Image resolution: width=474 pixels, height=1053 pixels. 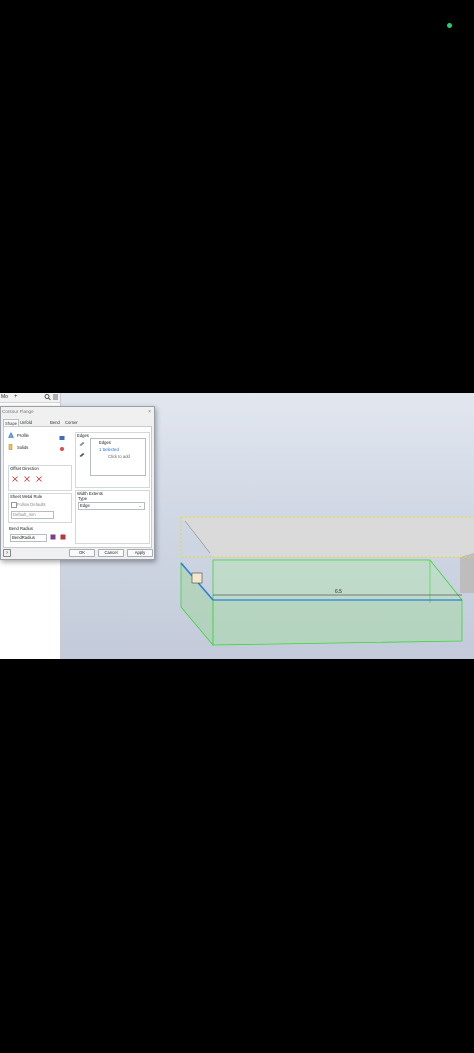 I want to click on selection-cursor-box, so click(x=197, y=578).